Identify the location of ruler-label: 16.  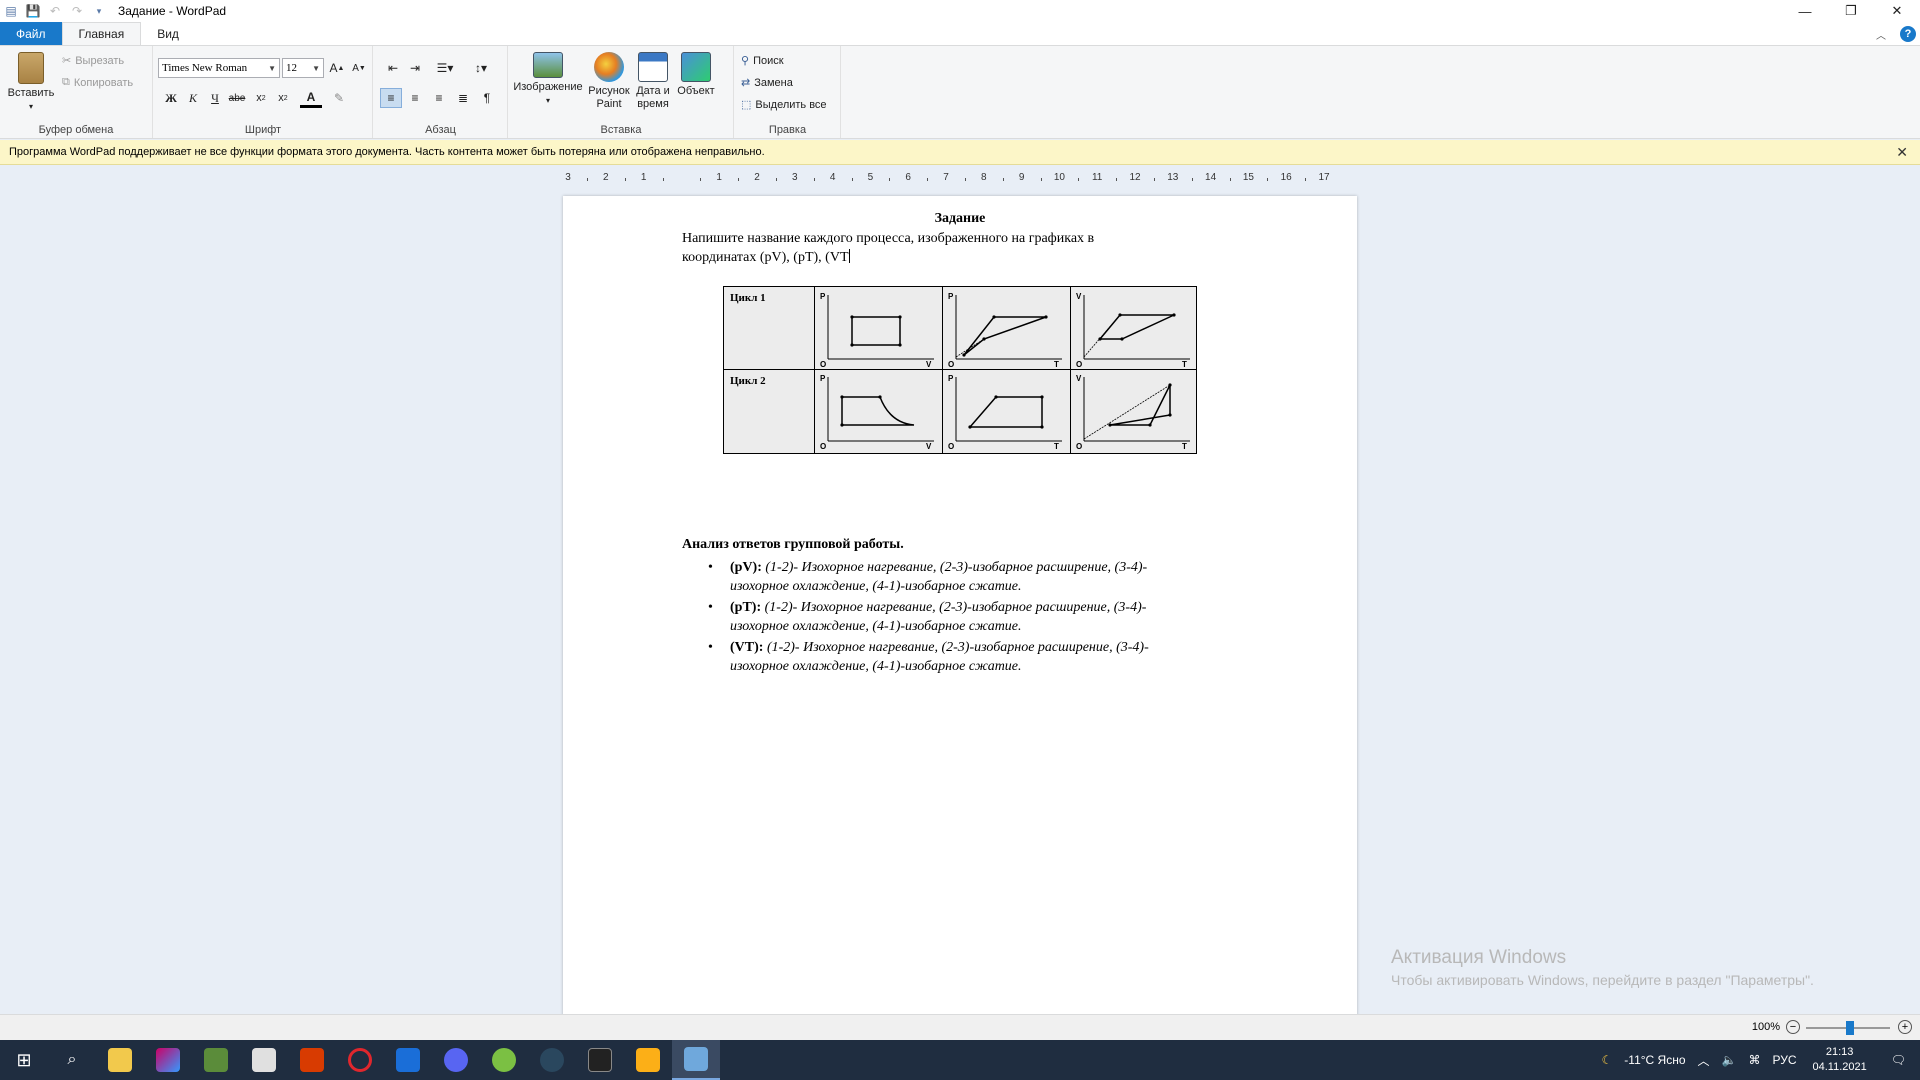
(1286, 177).